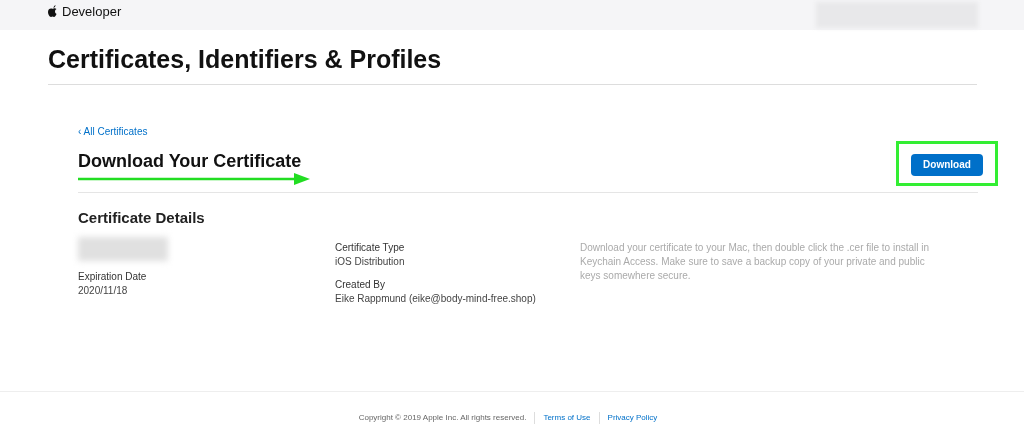  I want to click on apple-icon, so click(53, 12).